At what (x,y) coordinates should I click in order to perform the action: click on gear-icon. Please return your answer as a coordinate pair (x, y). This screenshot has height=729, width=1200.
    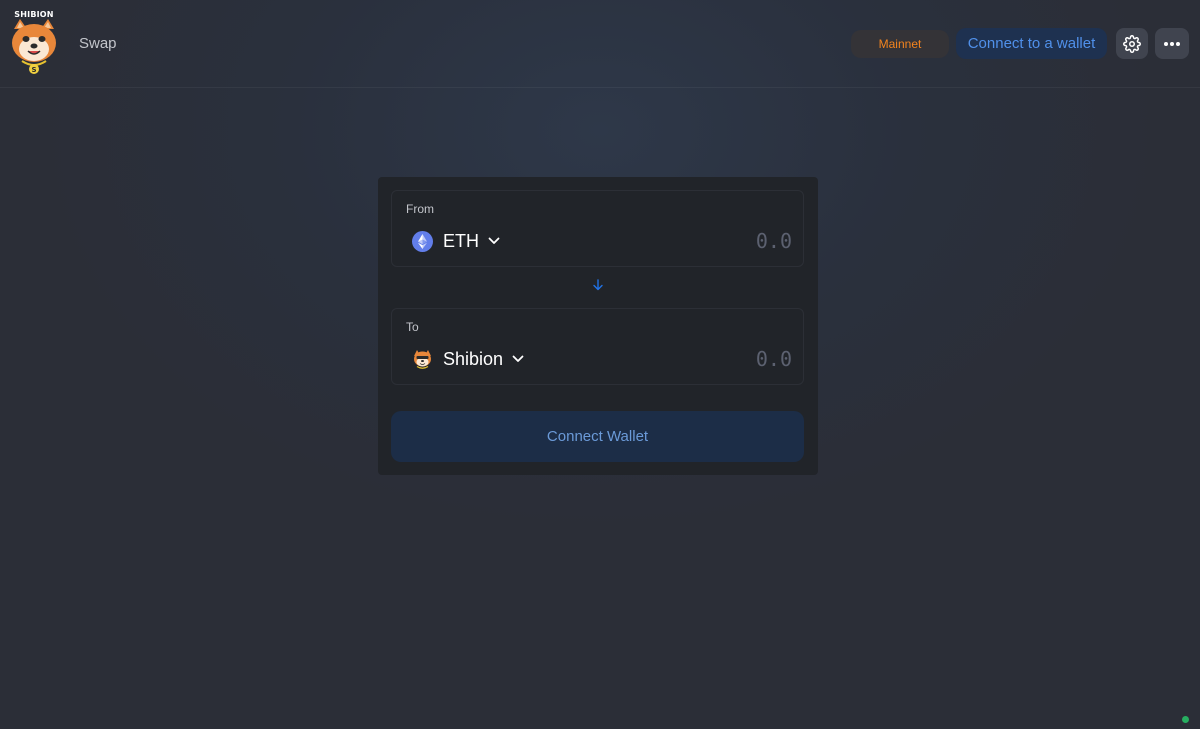
    Looking at the image, I should click on (1132, 43).